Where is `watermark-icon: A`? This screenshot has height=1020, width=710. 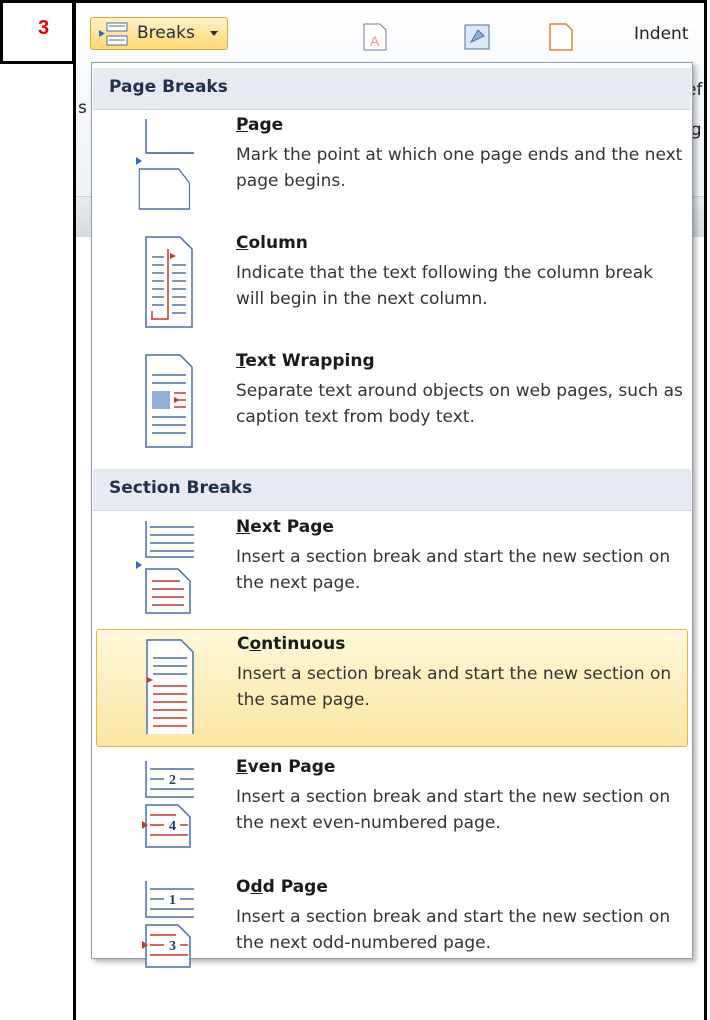 watermark-icon: A is located at coordinates (375, 37).